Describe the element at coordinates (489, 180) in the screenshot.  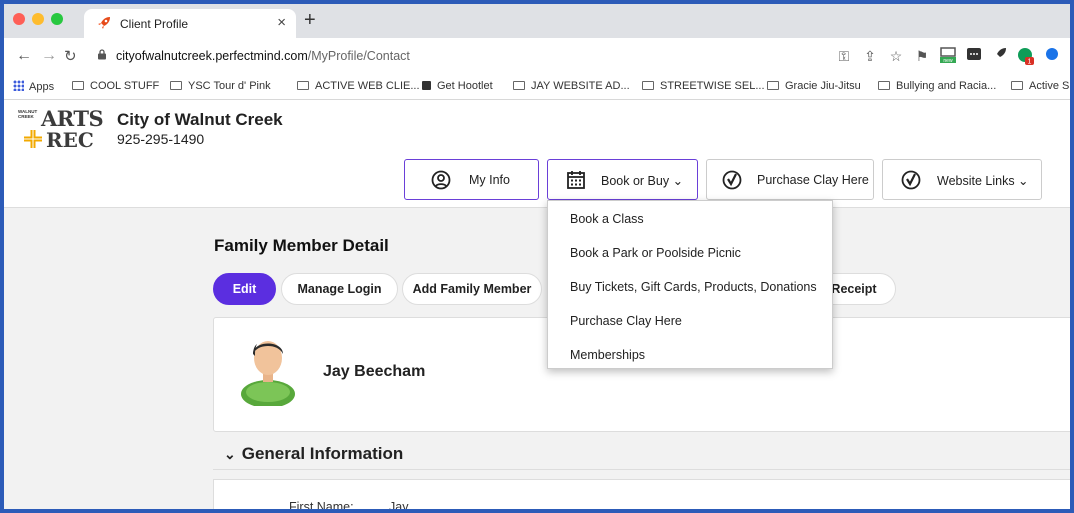
I see `my-info-label: My Info` at that location.